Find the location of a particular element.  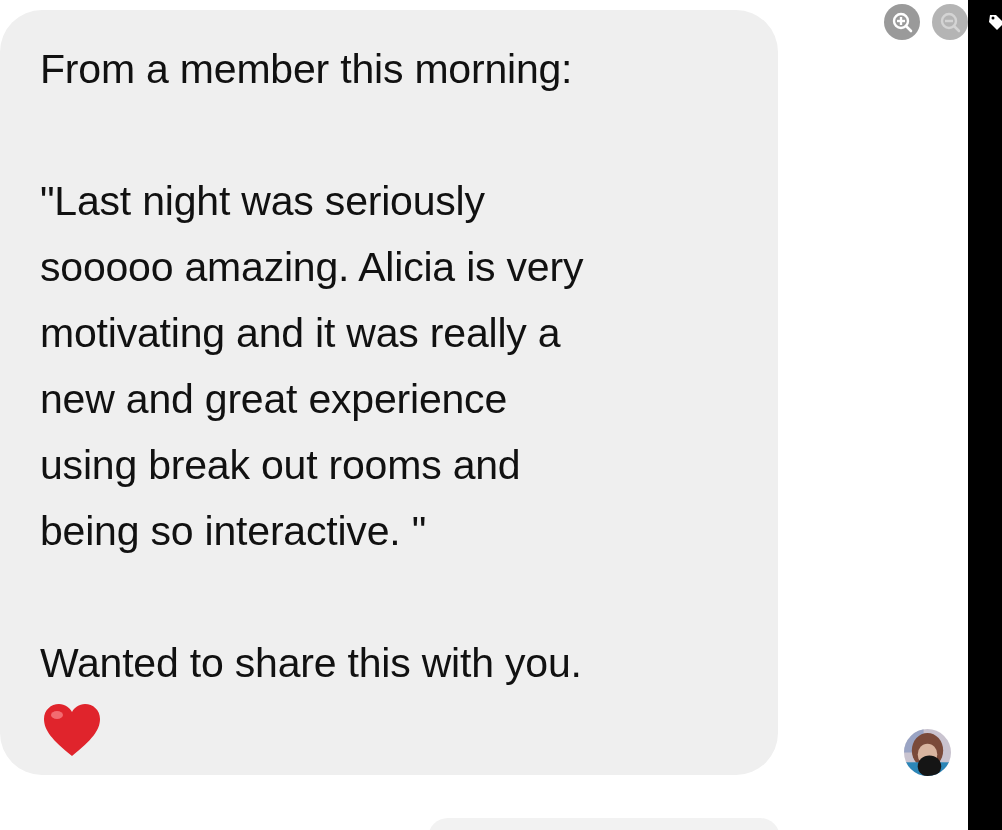

zoom-in-icon is located at coordinates (902, 22).